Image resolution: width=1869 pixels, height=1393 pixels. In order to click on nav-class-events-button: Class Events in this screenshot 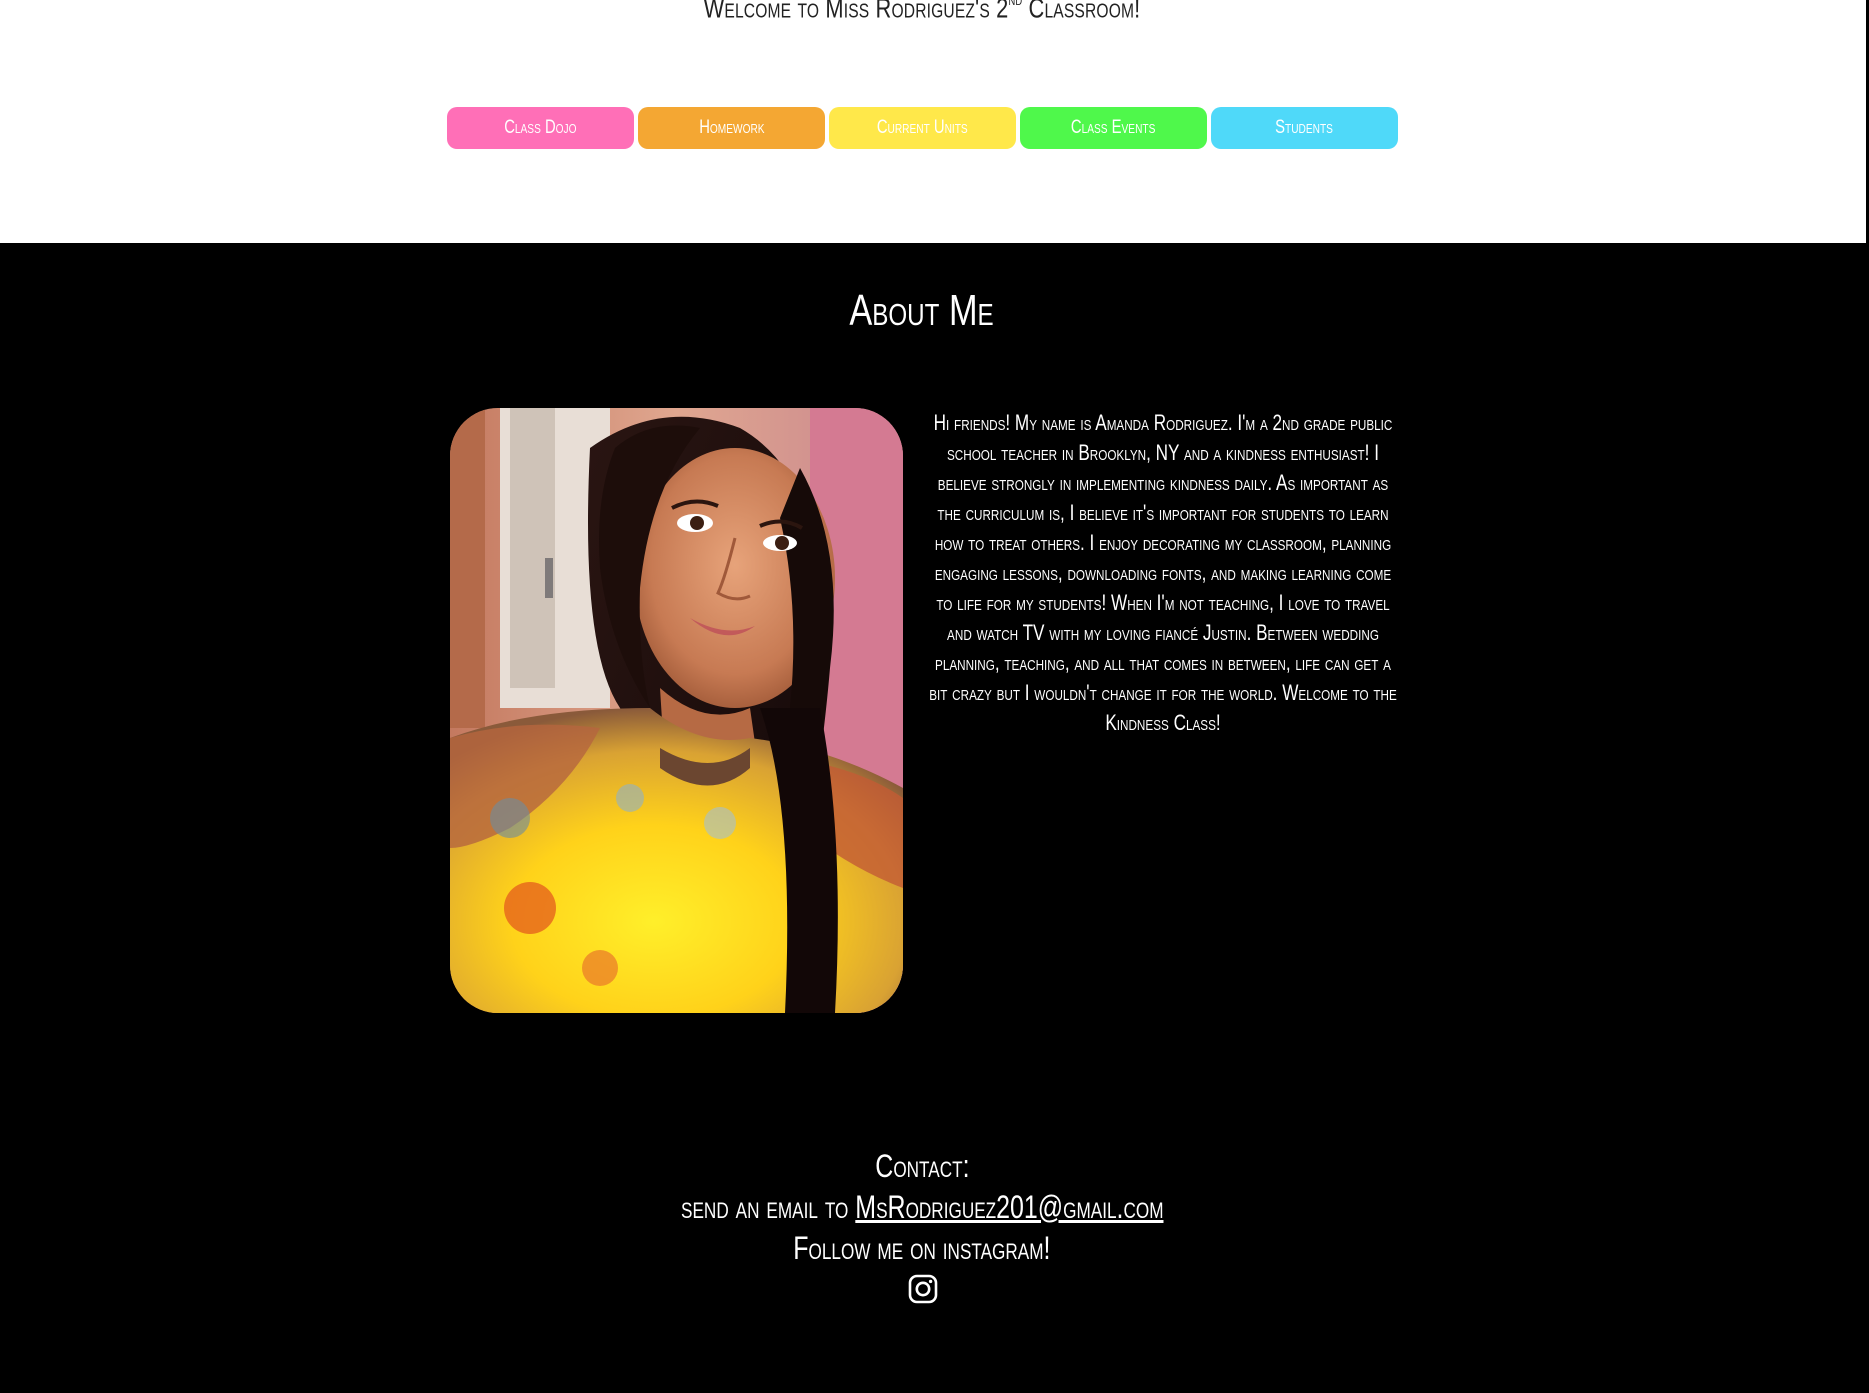, I will do `click(1113, 128)`.